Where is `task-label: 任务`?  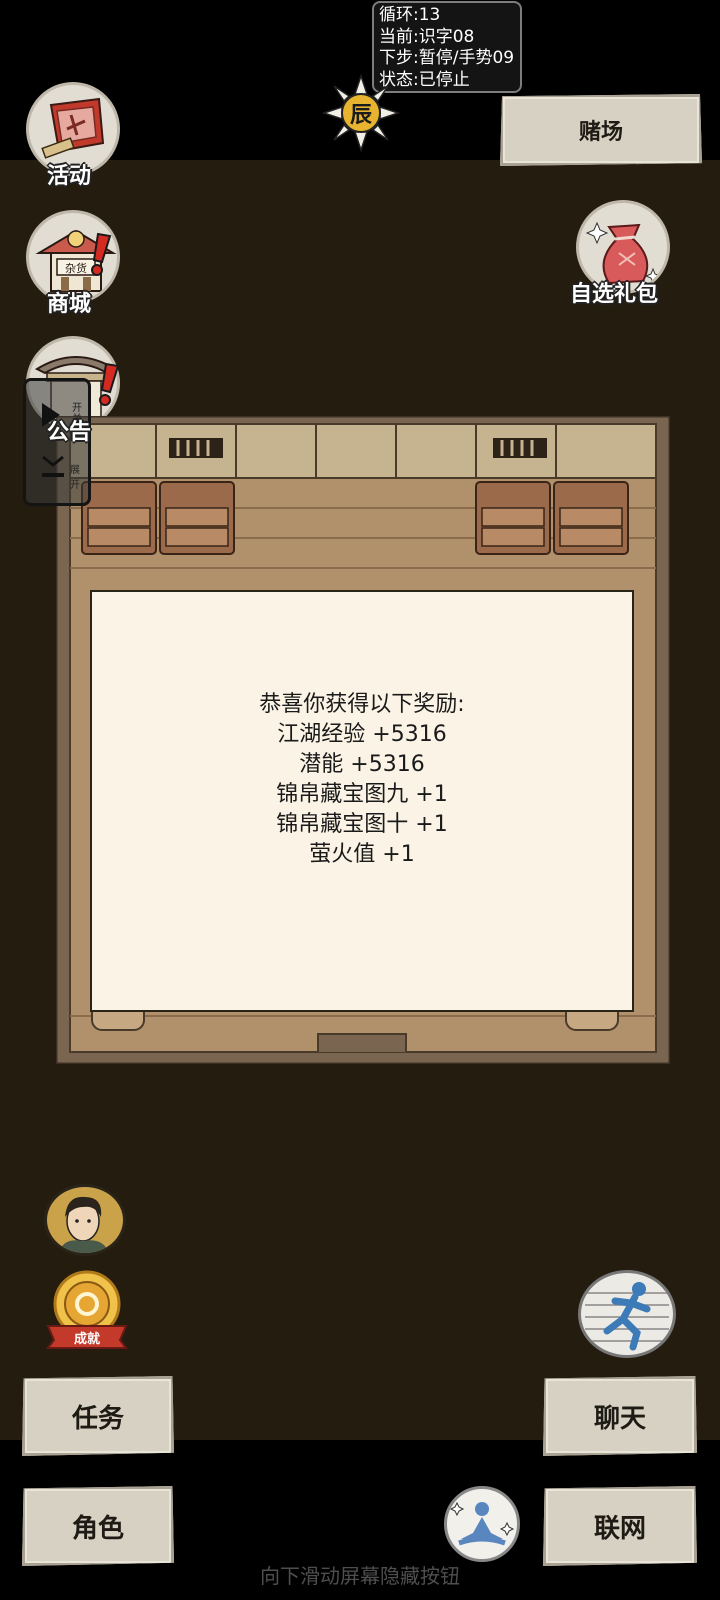
task-label: 任务 is located at coordinates (97, 1418).